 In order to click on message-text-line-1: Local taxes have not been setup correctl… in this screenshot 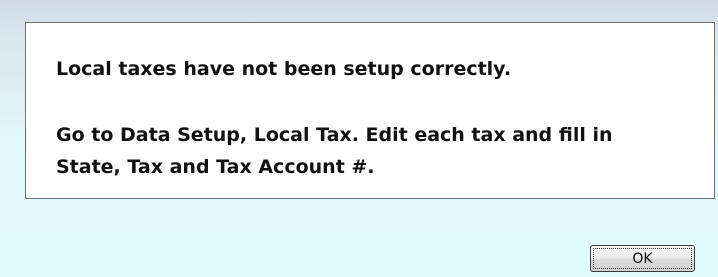, I will do `click(284, 69)`.